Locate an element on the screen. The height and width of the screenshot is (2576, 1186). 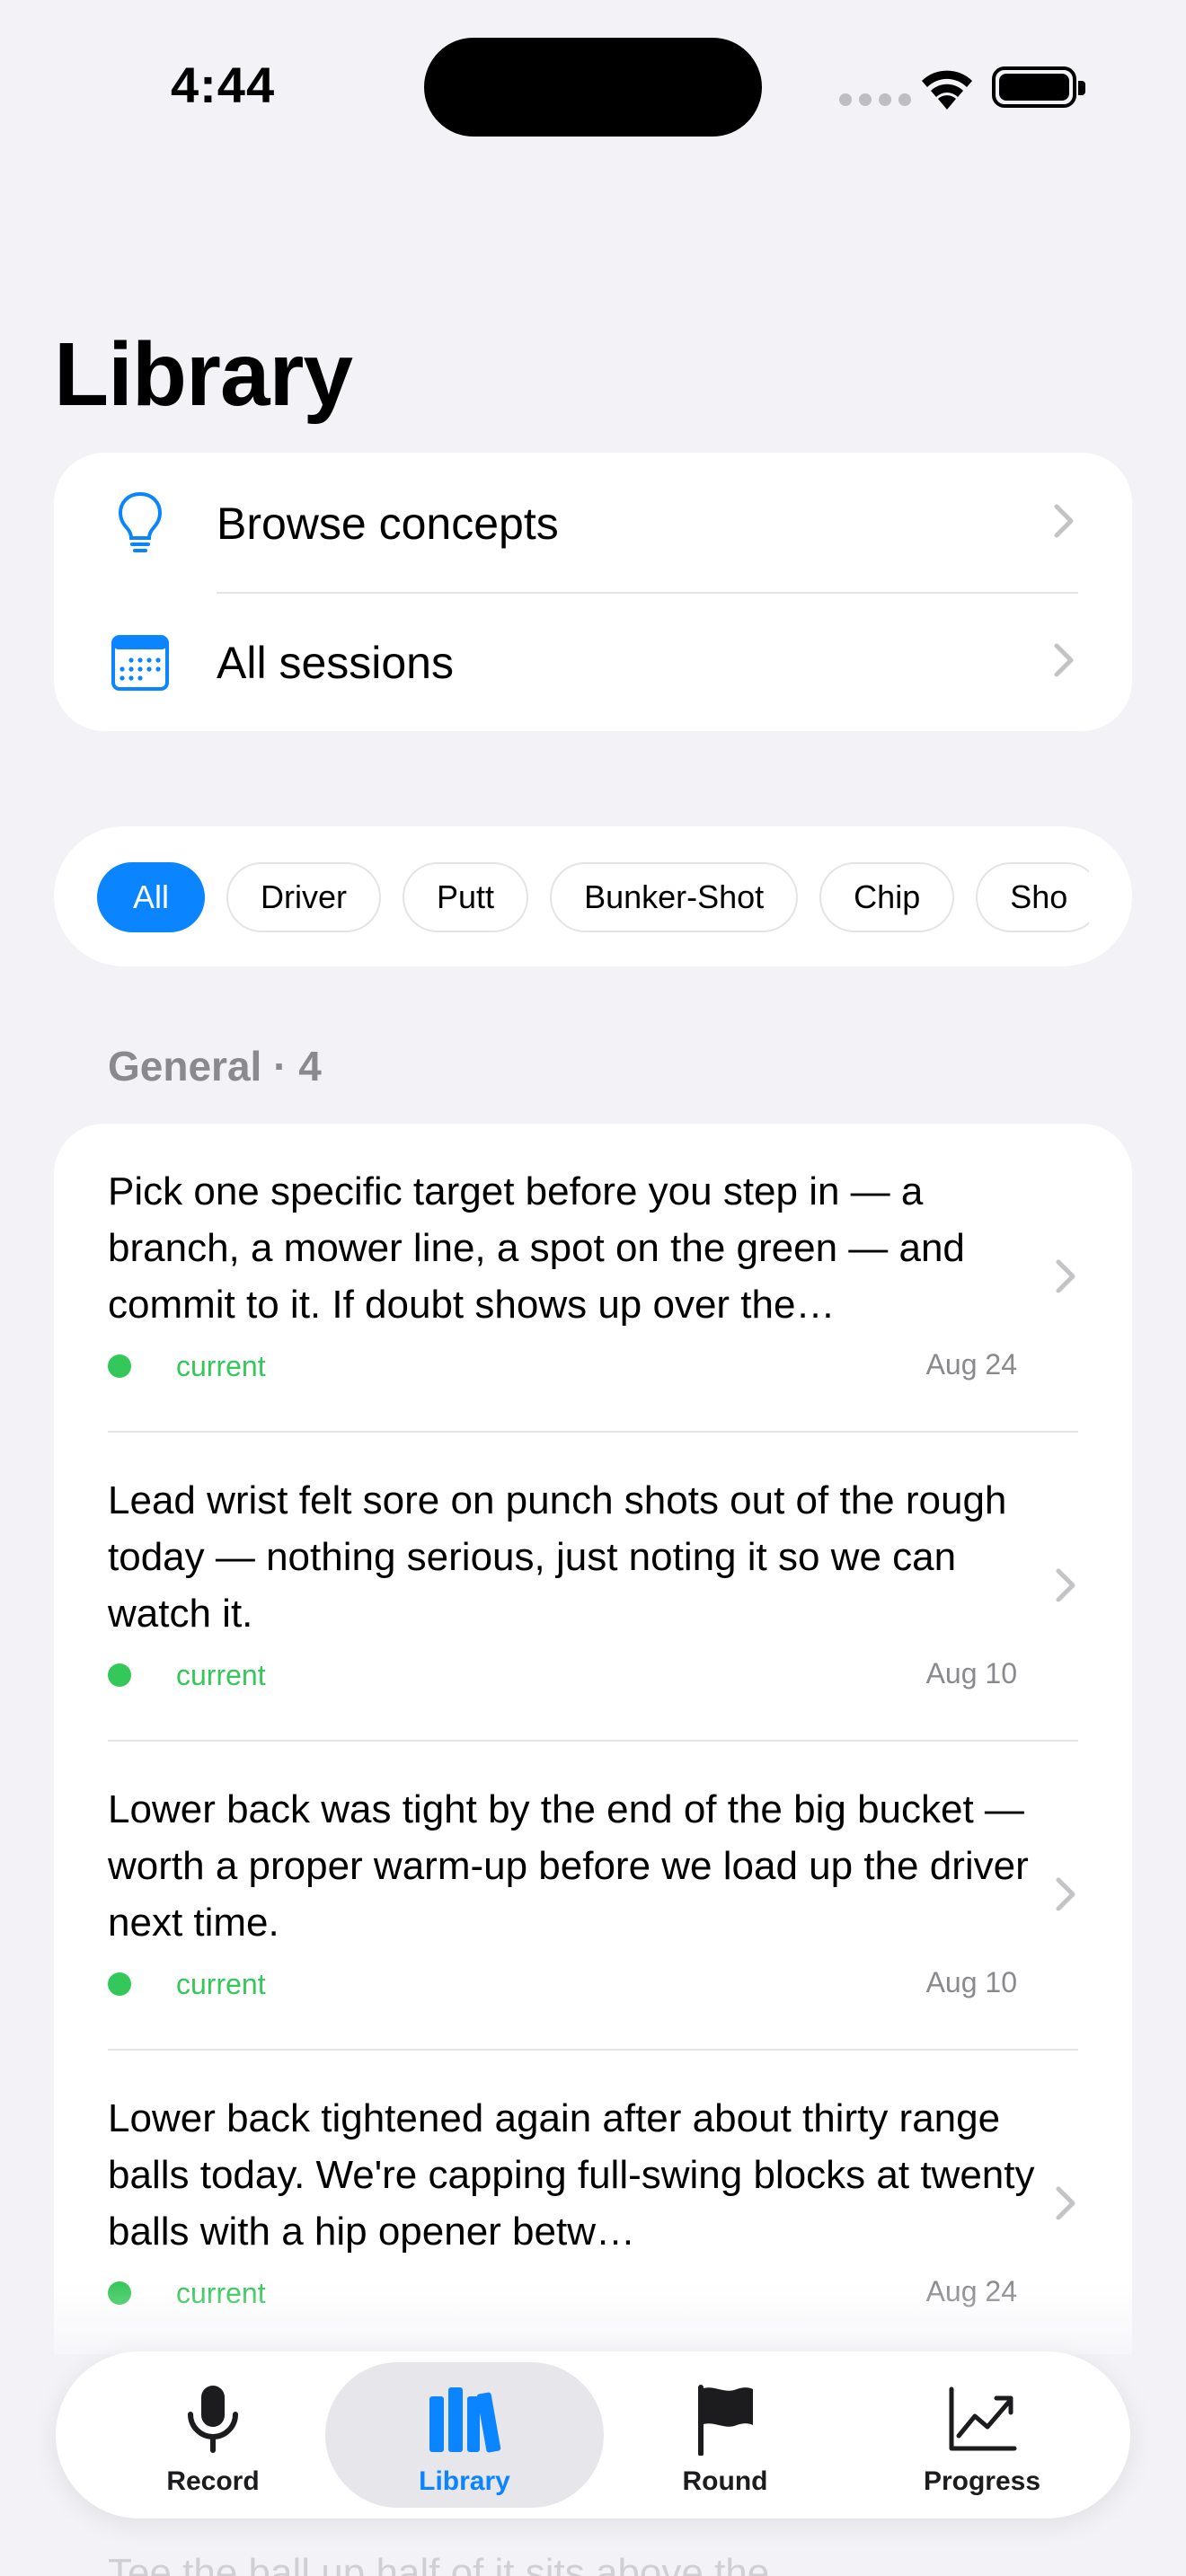
tab-progress-label: Progress is located at coordinates (982, 2481).